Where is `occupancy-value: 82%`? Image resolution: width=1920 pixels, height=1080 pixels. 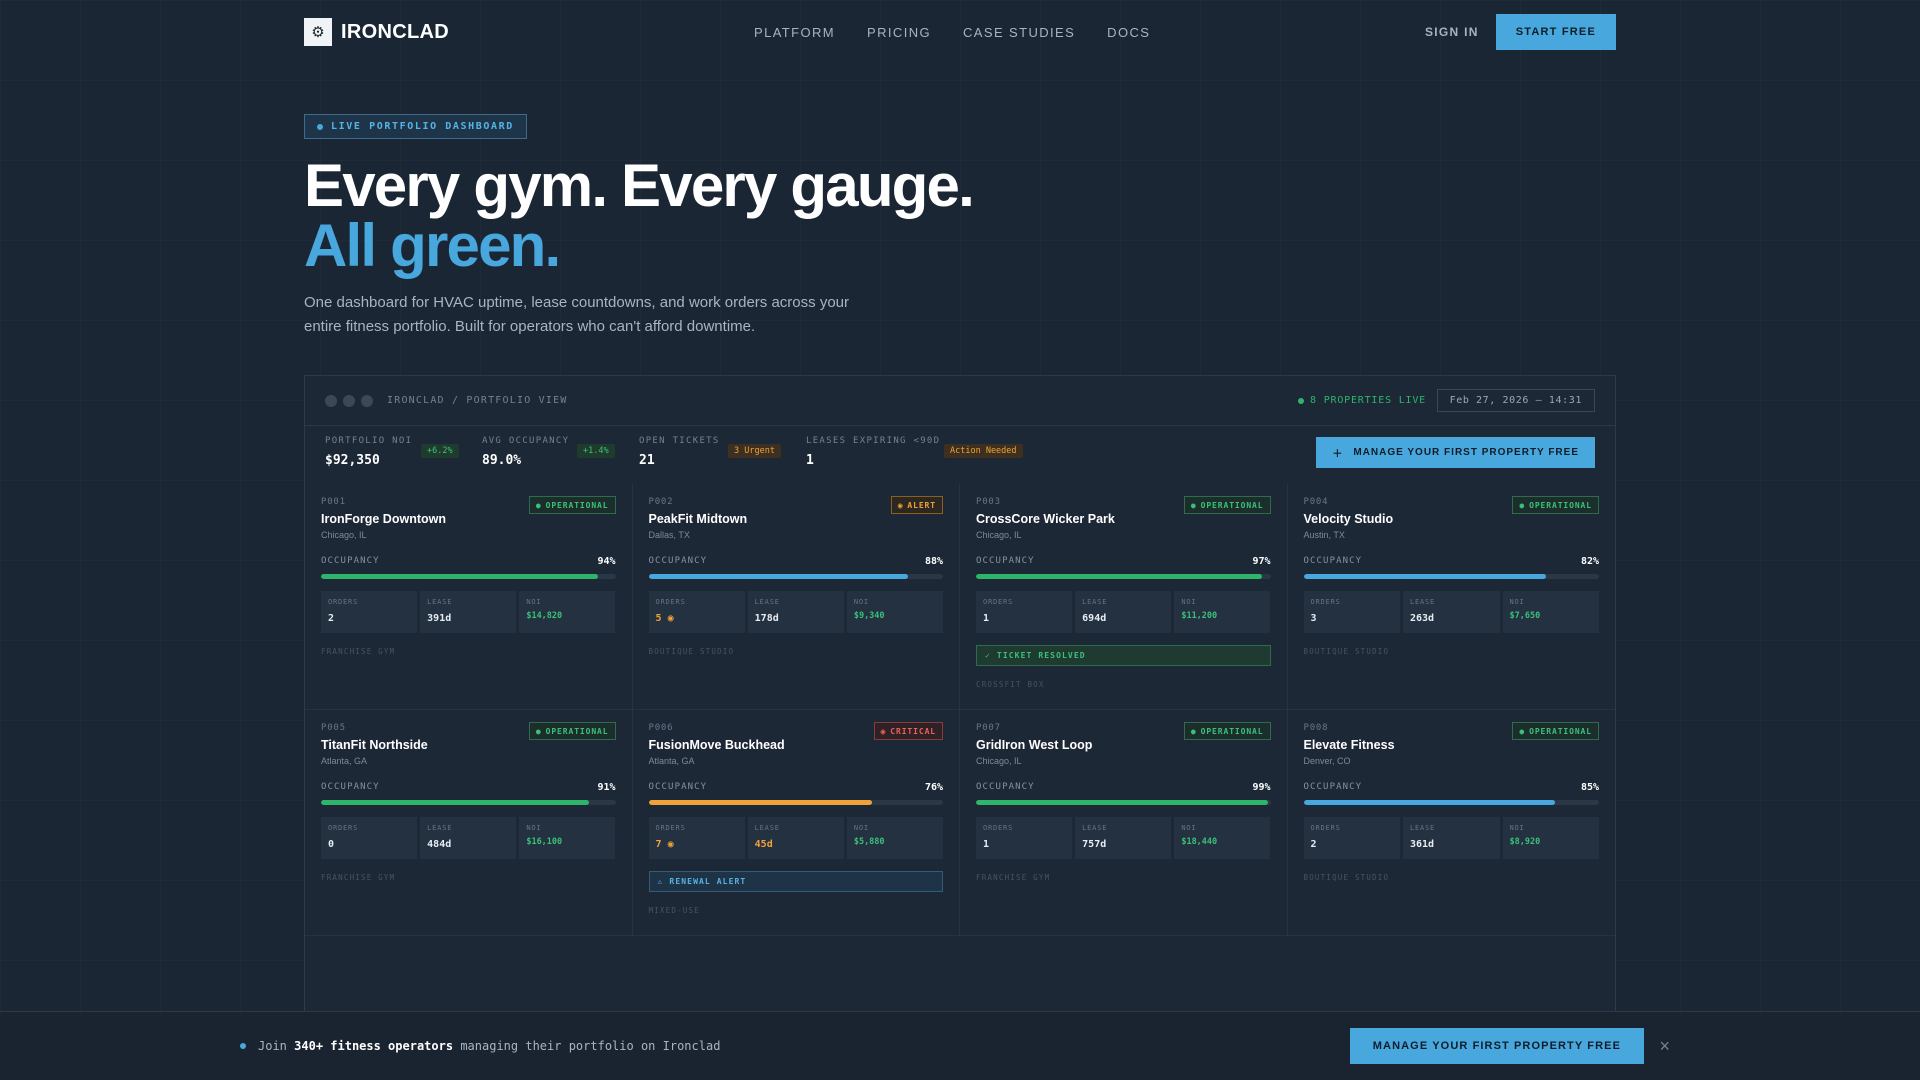
occupancy-value: 82% is located at coordinates (1589, 561).